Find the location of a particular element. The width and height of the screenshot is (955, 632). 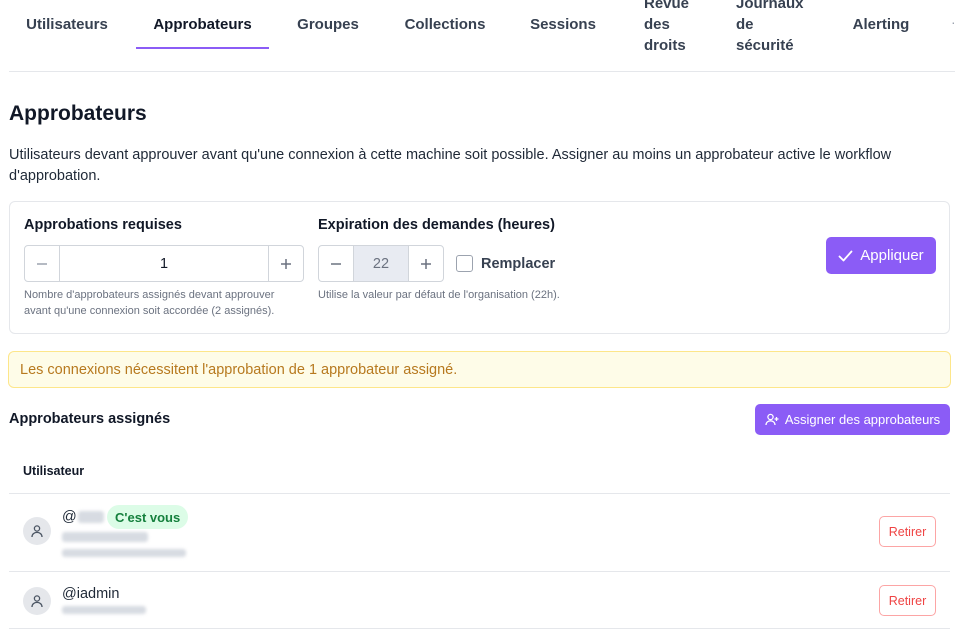

tab-journaux-de-securite: Journaux de sécurité is located at coordinates (776, 36).